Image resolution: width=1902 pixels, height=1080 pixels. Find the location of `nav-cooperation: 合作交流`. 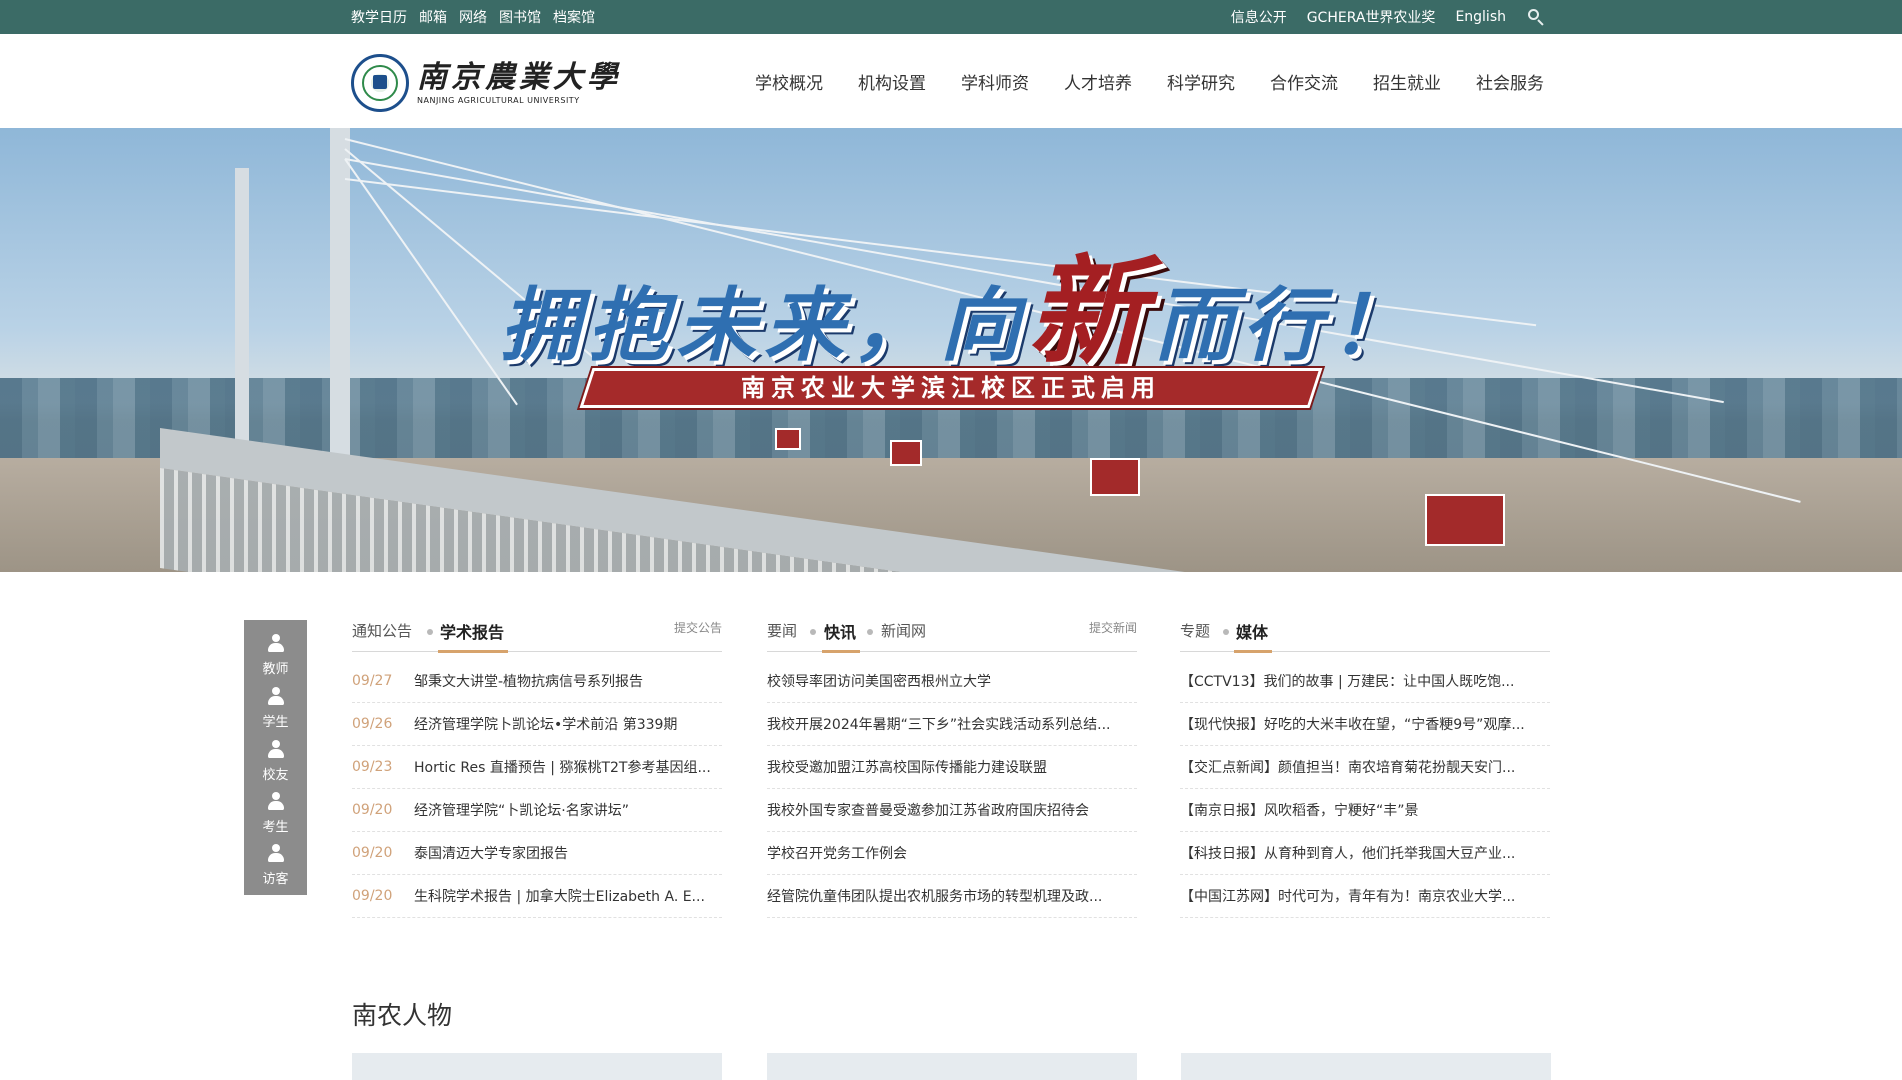

nav-cooperation: 合作交流 is located at coordinates (1304, 81).